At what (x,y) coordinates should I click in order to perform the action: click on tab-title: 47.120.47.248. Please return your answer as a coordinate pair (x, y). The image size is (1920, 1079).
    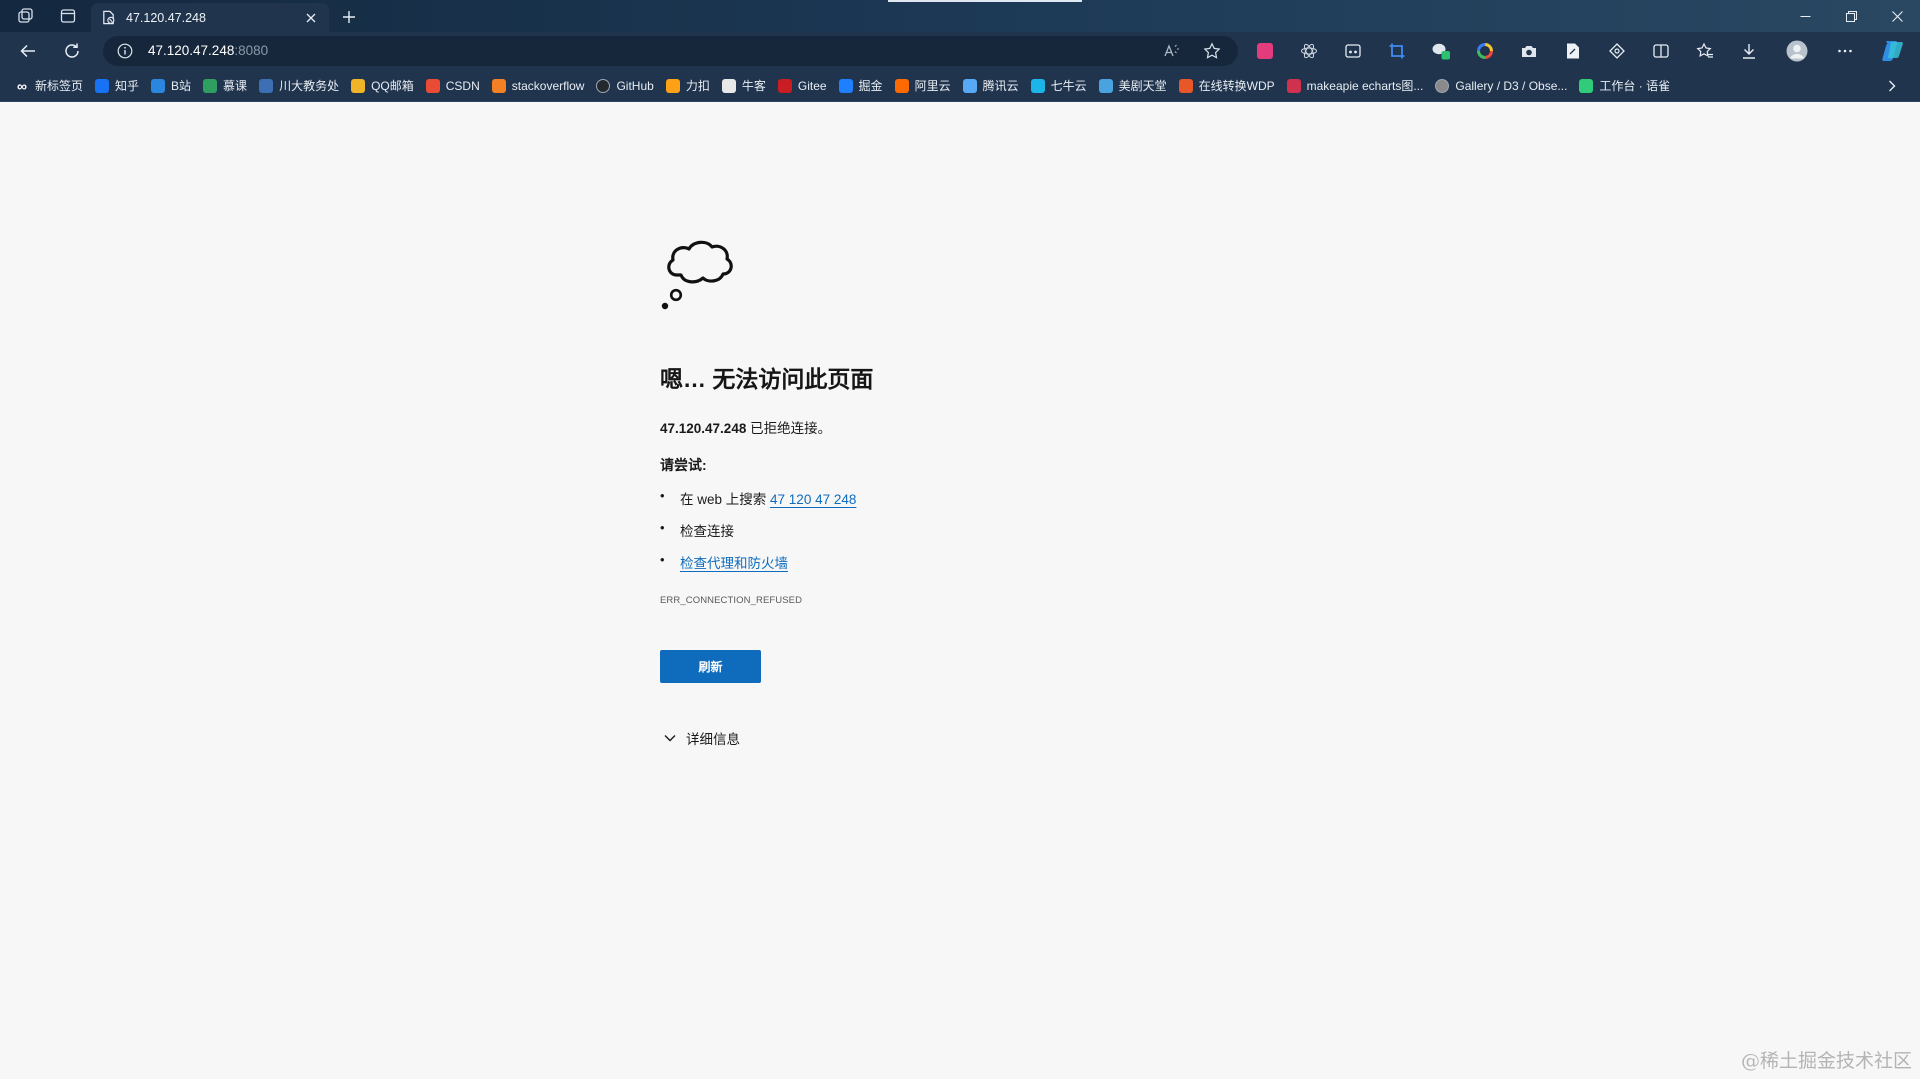
    Looking at the image, I should click on (166, 17).